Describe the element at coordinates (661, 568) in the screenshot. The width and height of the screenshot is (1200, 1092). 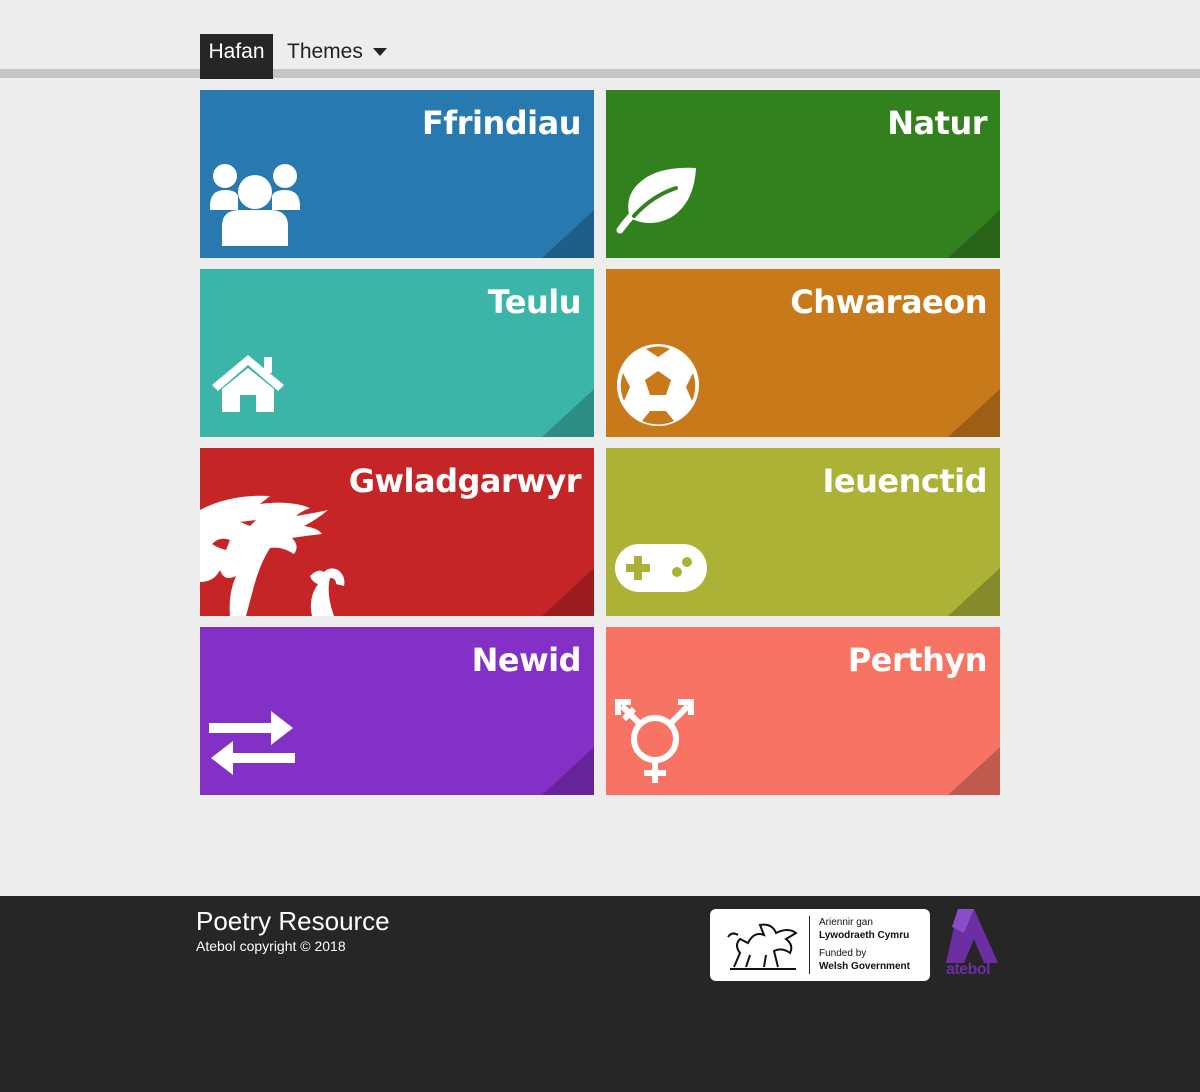
I see `gamepad-icon` at that location.